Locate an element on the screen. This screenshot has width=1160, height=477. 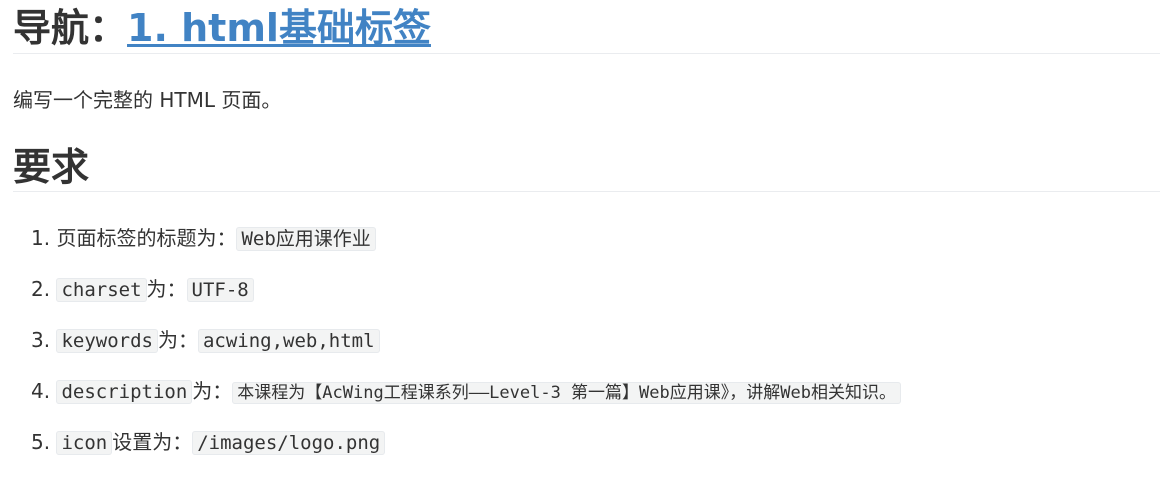
item-text: 设置为： is located at coordinates (152, 442).